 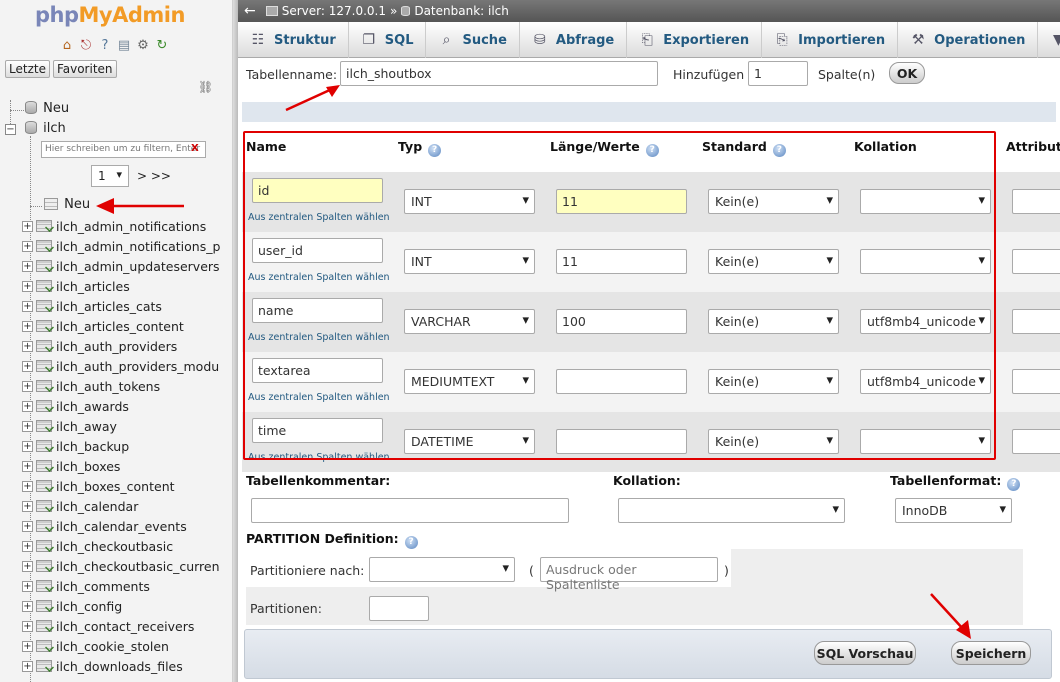 What do you see at coordinates (122, 566) in the screenshot?
I see `table-list-item: + ilch_checkoutbasic_curren` at bounding box center [122, 566].